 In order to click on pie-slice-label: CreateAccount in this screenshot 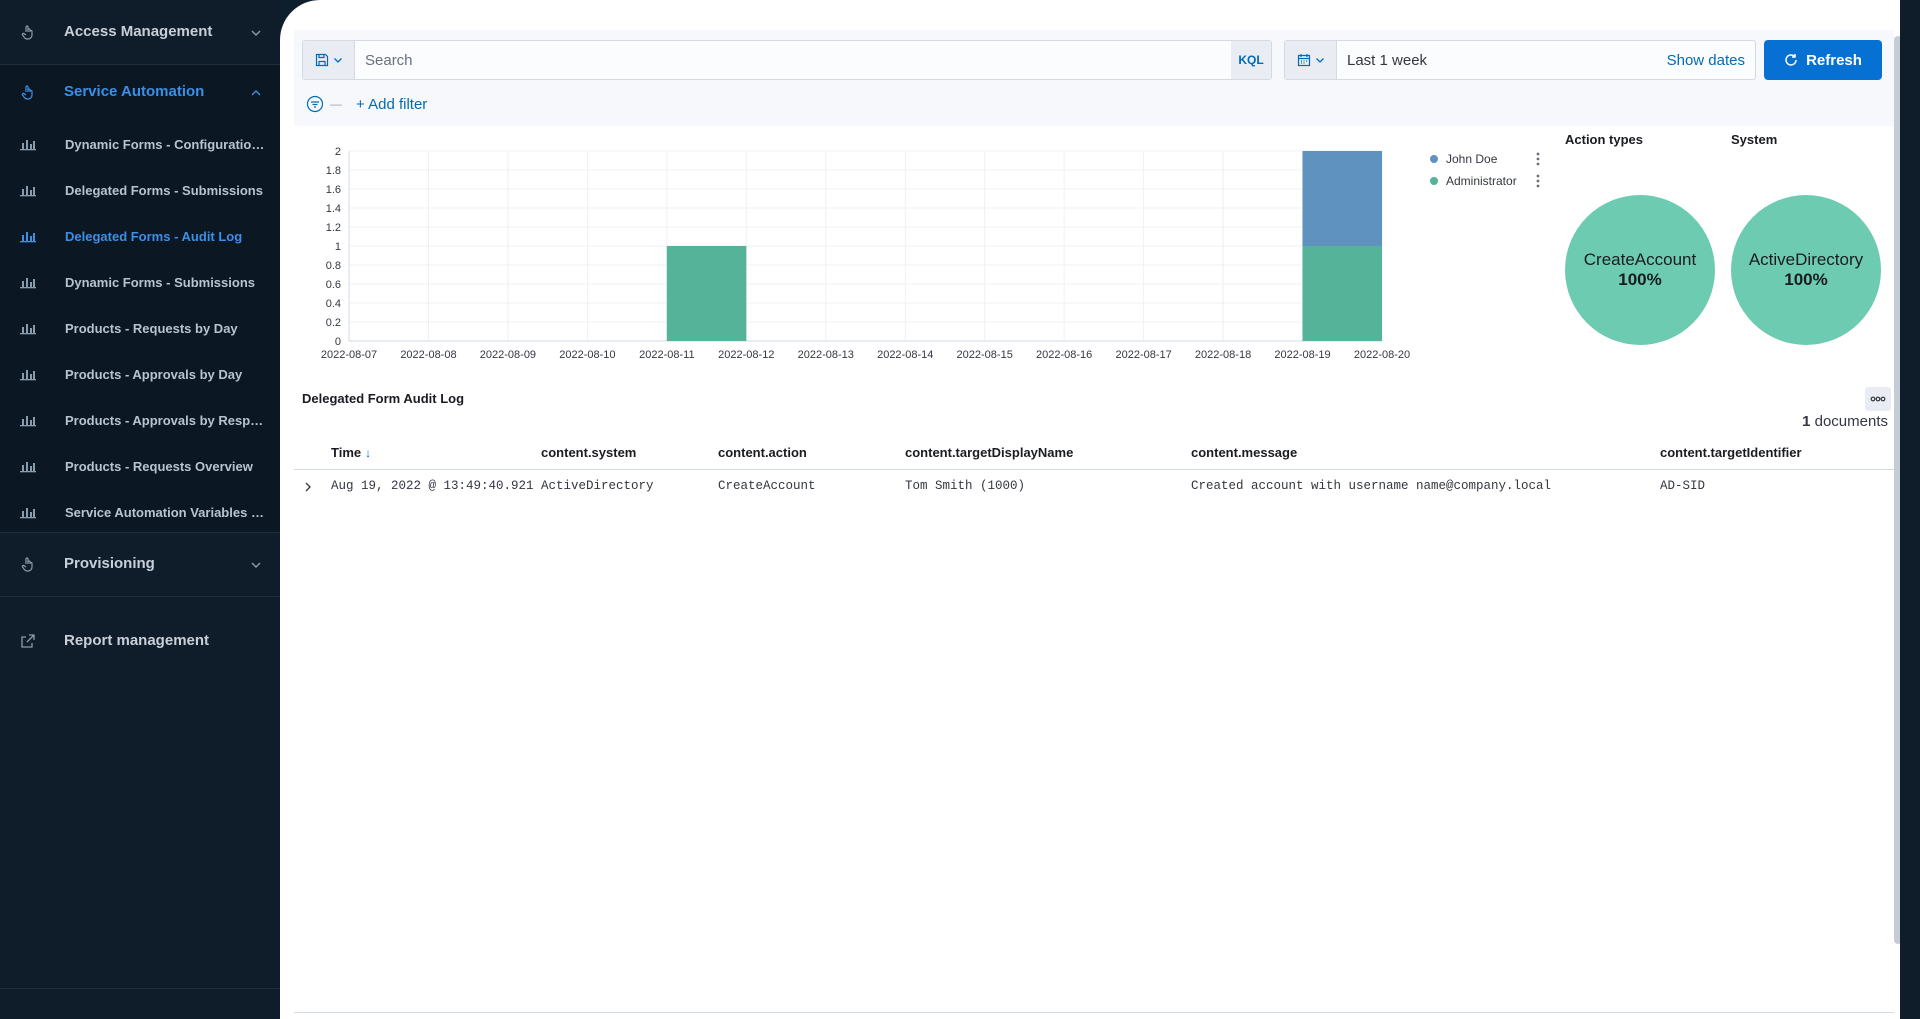, I will do `click(1640, 259)`.